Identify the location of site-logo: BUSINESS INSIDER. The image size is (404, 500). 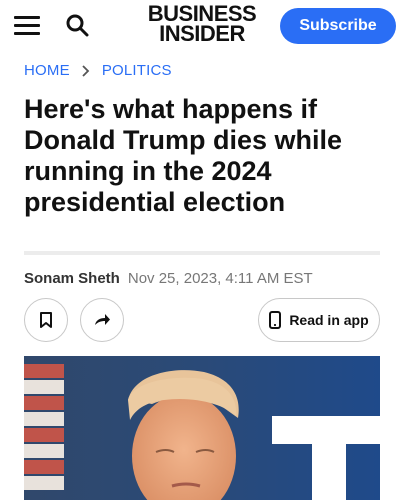
(202, 24).